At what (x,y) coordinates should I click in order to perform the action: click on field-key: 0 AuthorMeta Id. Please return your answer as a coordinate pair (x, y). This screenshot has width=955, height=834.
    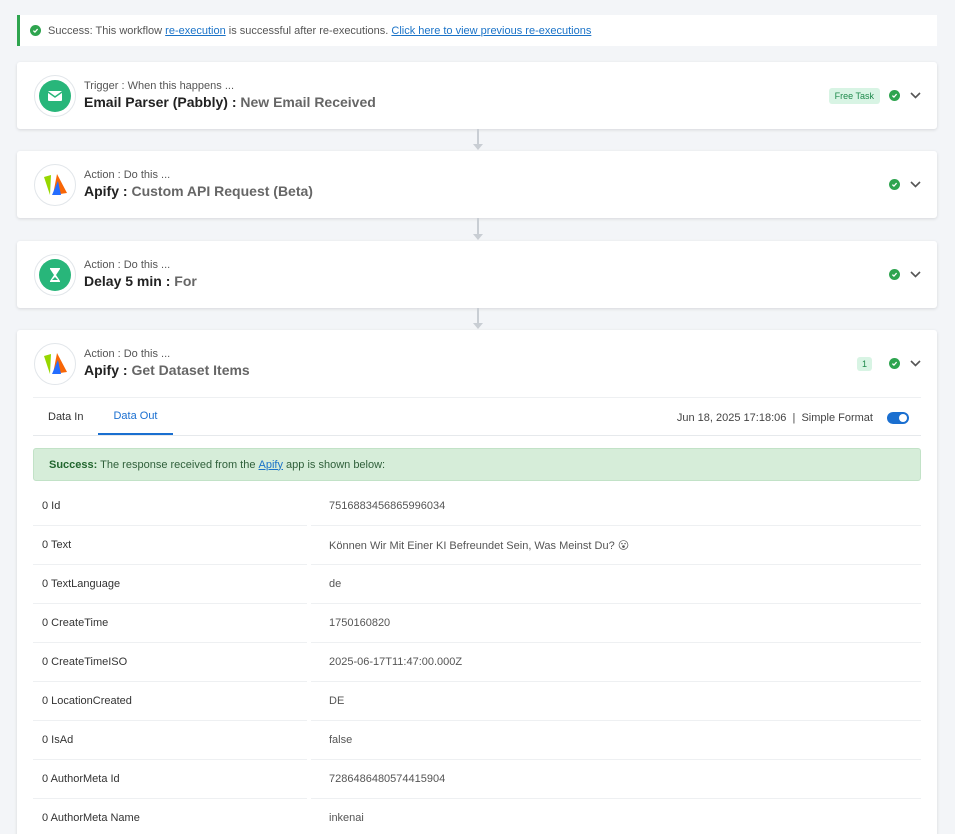
    Looking at the image, I should click on (170, 779).